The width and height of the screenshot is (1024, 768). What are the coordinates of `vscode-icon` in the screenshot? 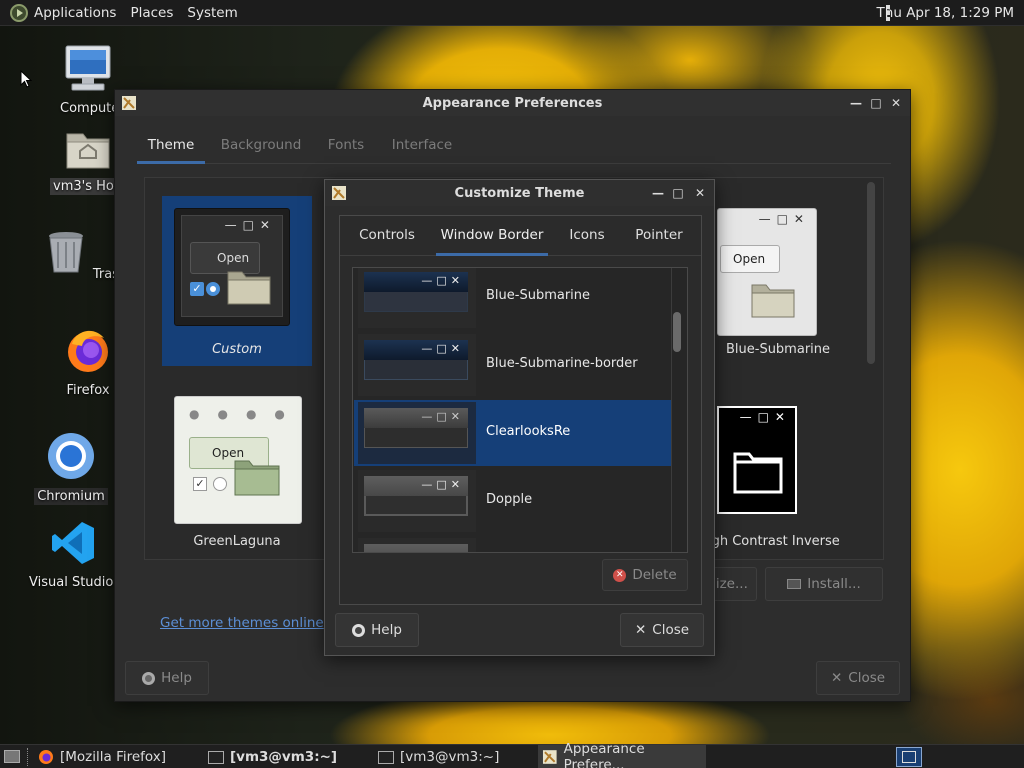 It's located at (73, 543).